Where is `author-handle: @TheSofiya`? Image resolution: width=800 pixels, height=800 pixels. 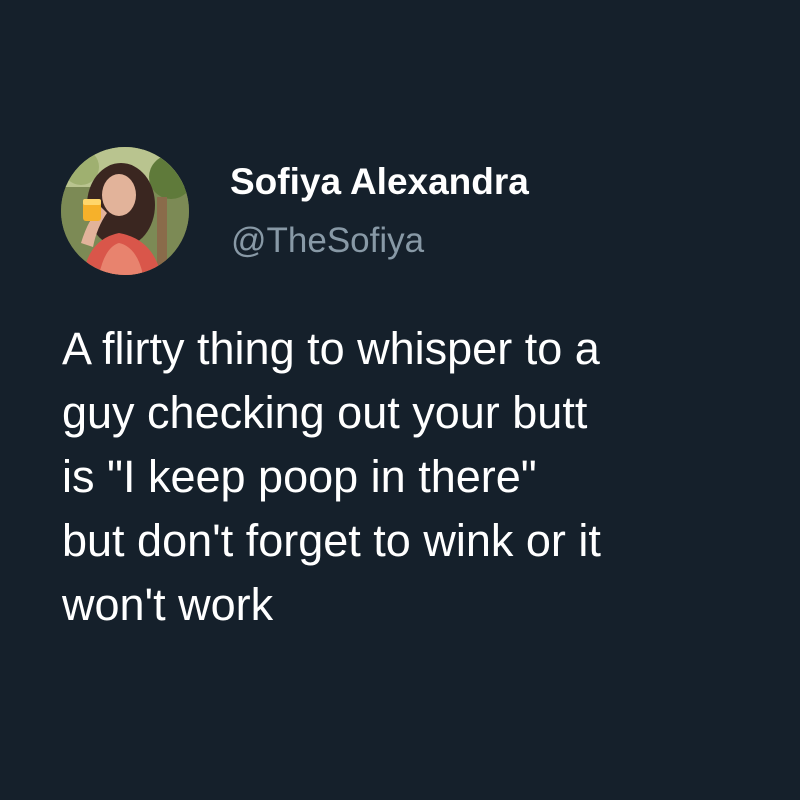
author-handle: @TheSofiya is located at coordinates (327, 241).